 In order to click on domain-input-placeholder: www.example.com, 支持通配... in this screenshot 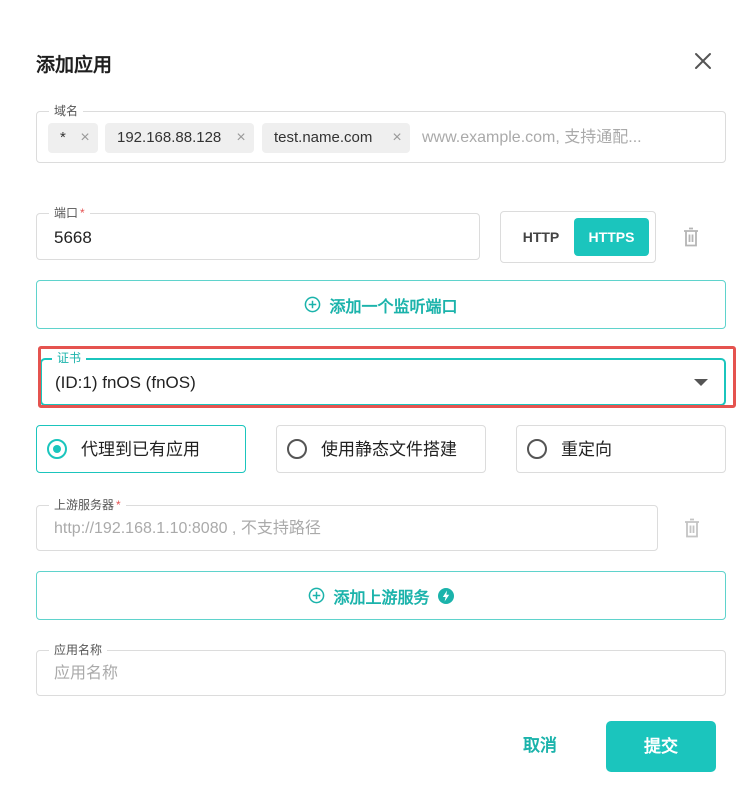, I will do `click(532, 138)`.